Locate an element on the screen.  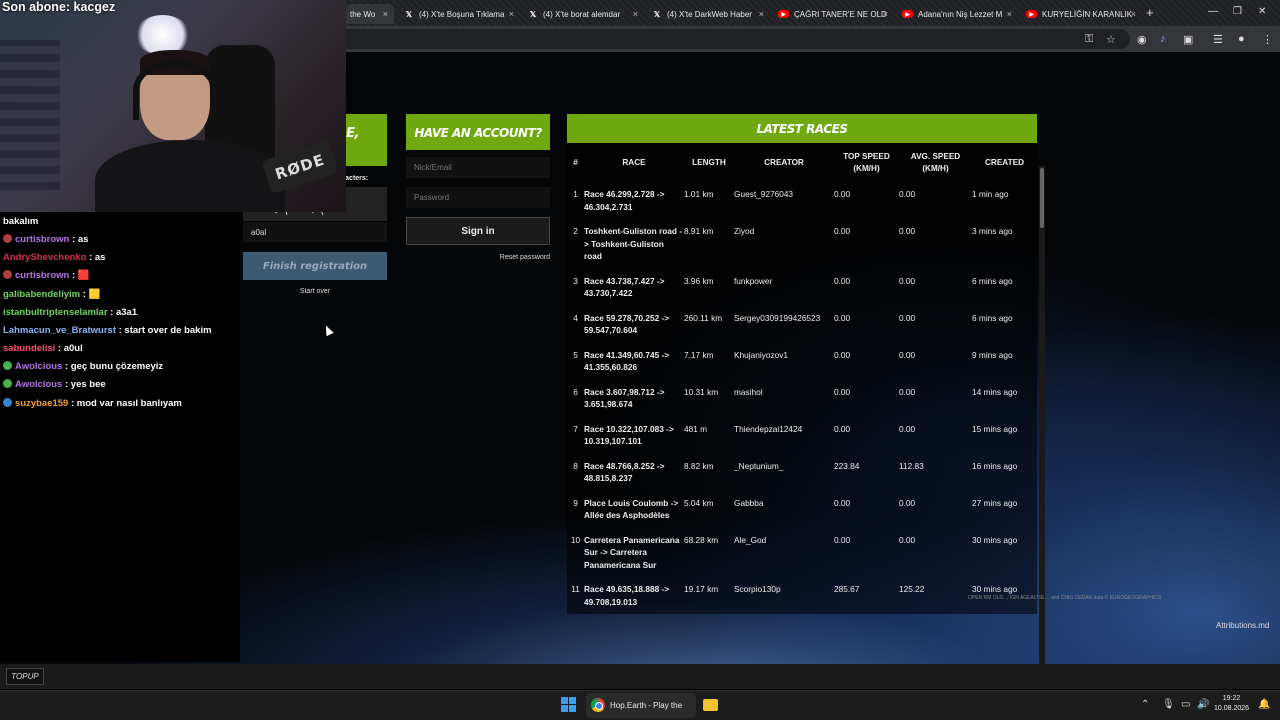
chat-username: galibabendeliyim is located at coordinates (41, 294).